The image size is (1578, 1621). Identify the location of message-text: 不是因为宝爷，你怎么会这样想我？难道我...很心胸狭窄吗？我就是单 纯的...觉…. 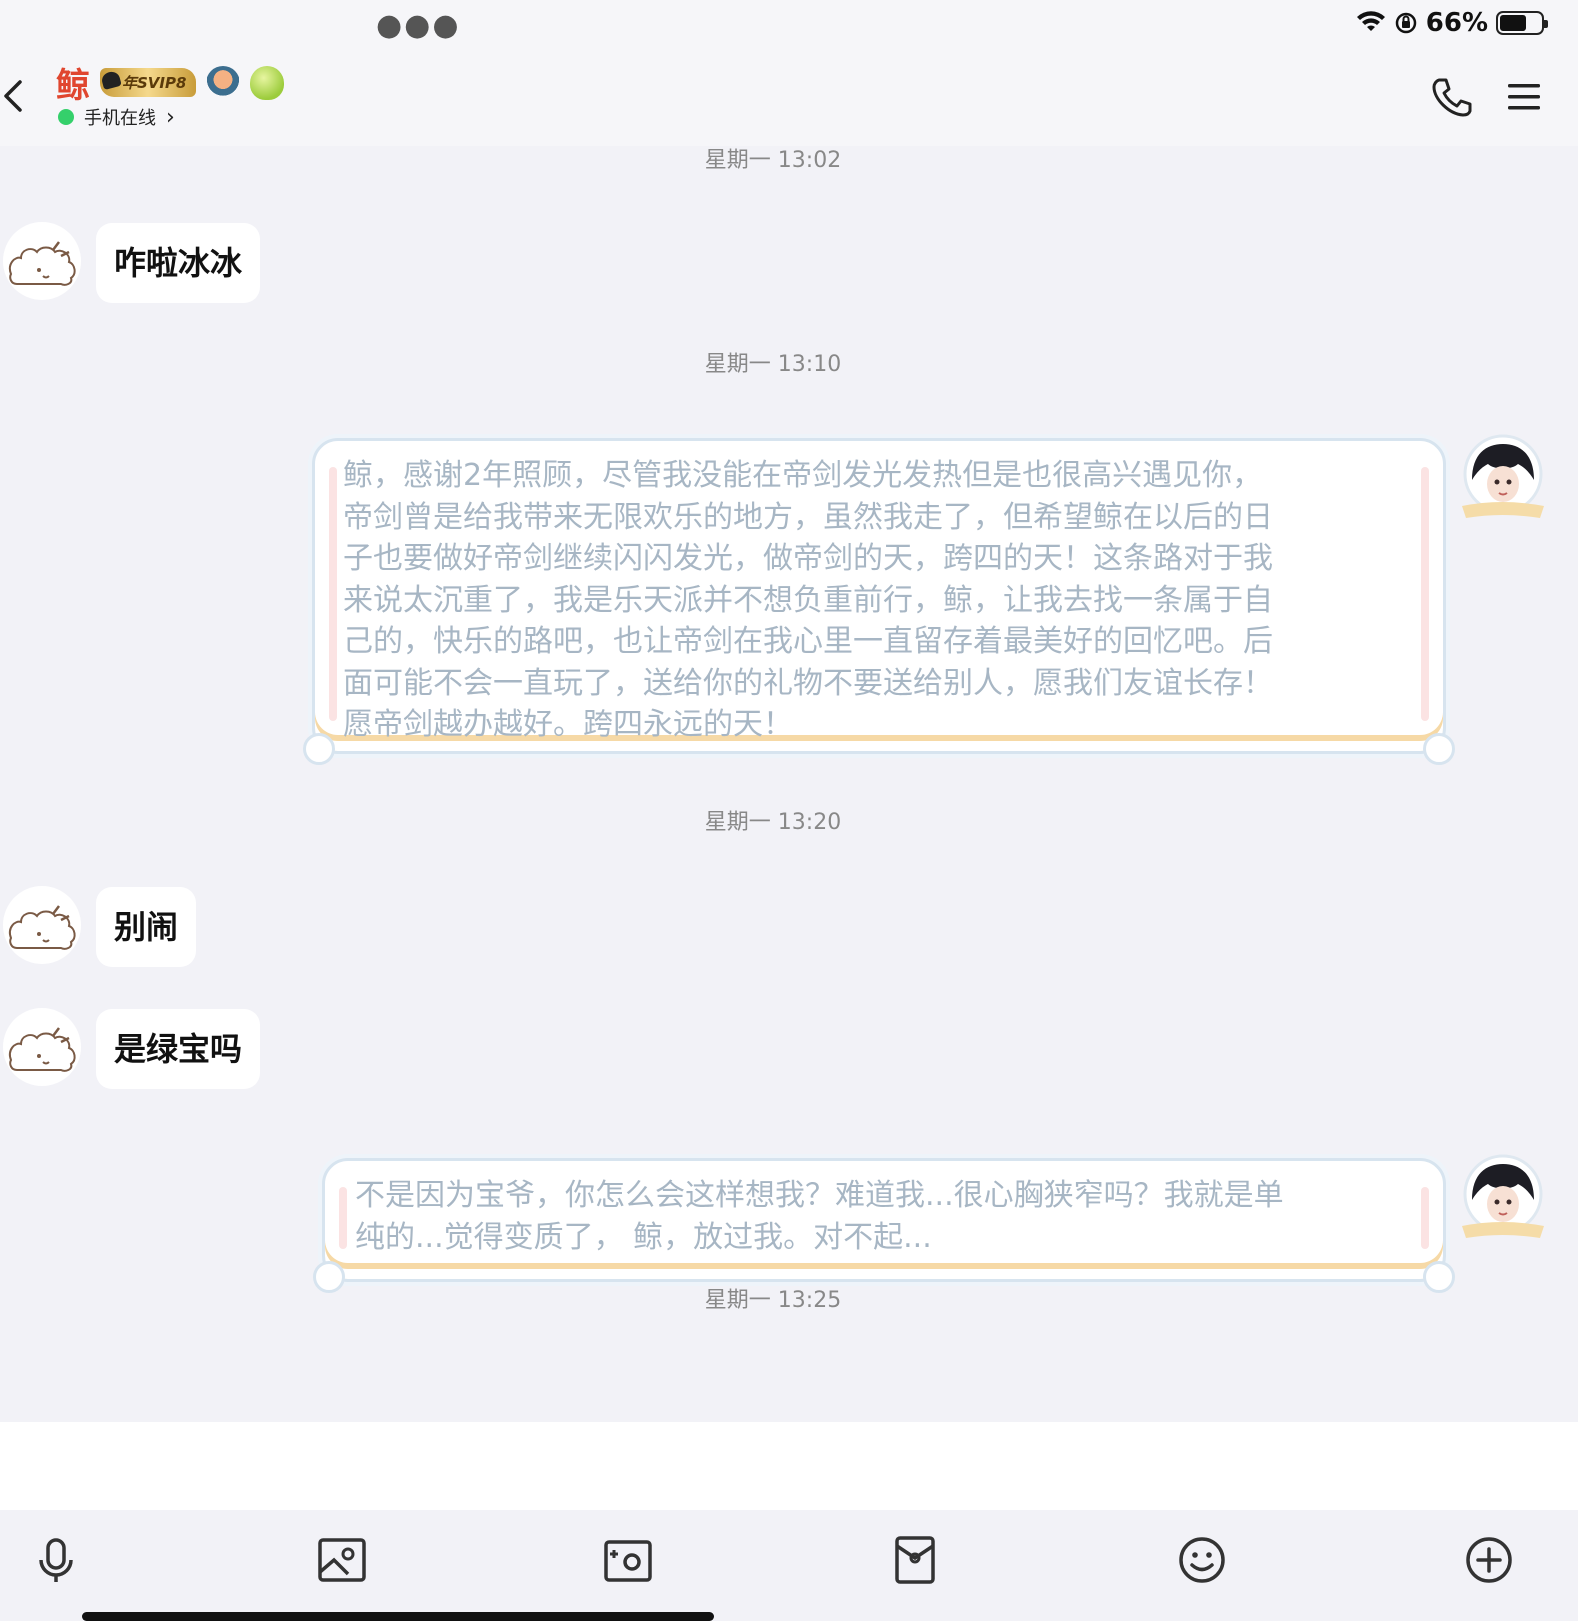
(819, 1216).